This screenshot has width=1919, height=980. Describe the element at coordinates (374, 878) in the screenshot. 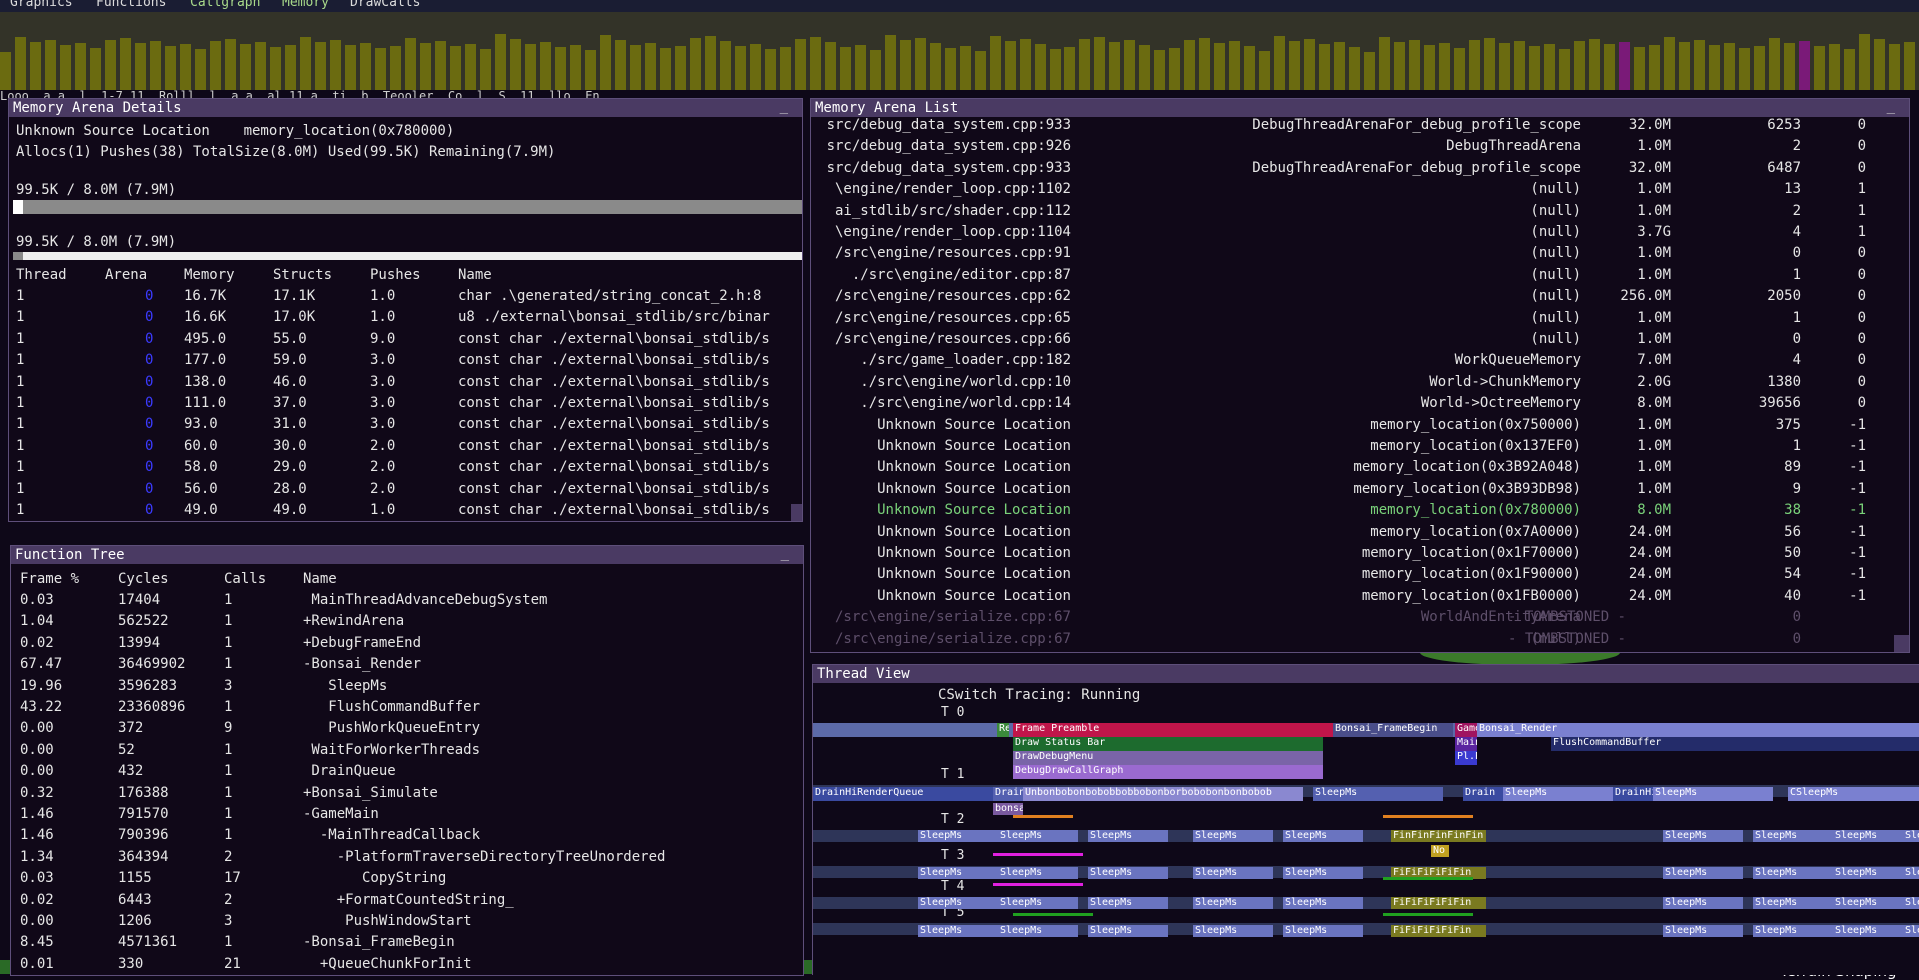

I see `function-name: CopyString` at that location.